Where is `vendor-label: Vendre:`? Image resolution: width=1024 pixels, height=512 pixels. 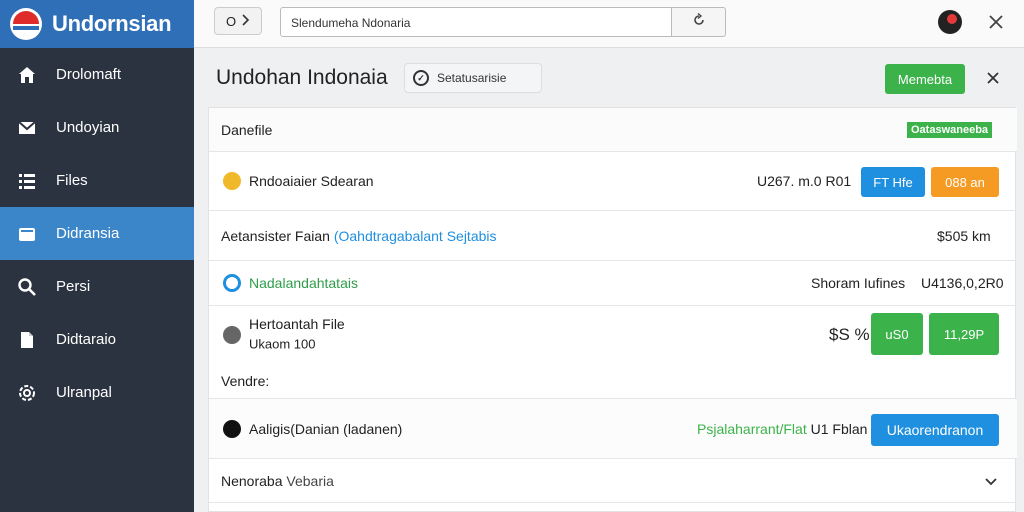
vendor-label: Vendre: is located at coordinates (245, 381).